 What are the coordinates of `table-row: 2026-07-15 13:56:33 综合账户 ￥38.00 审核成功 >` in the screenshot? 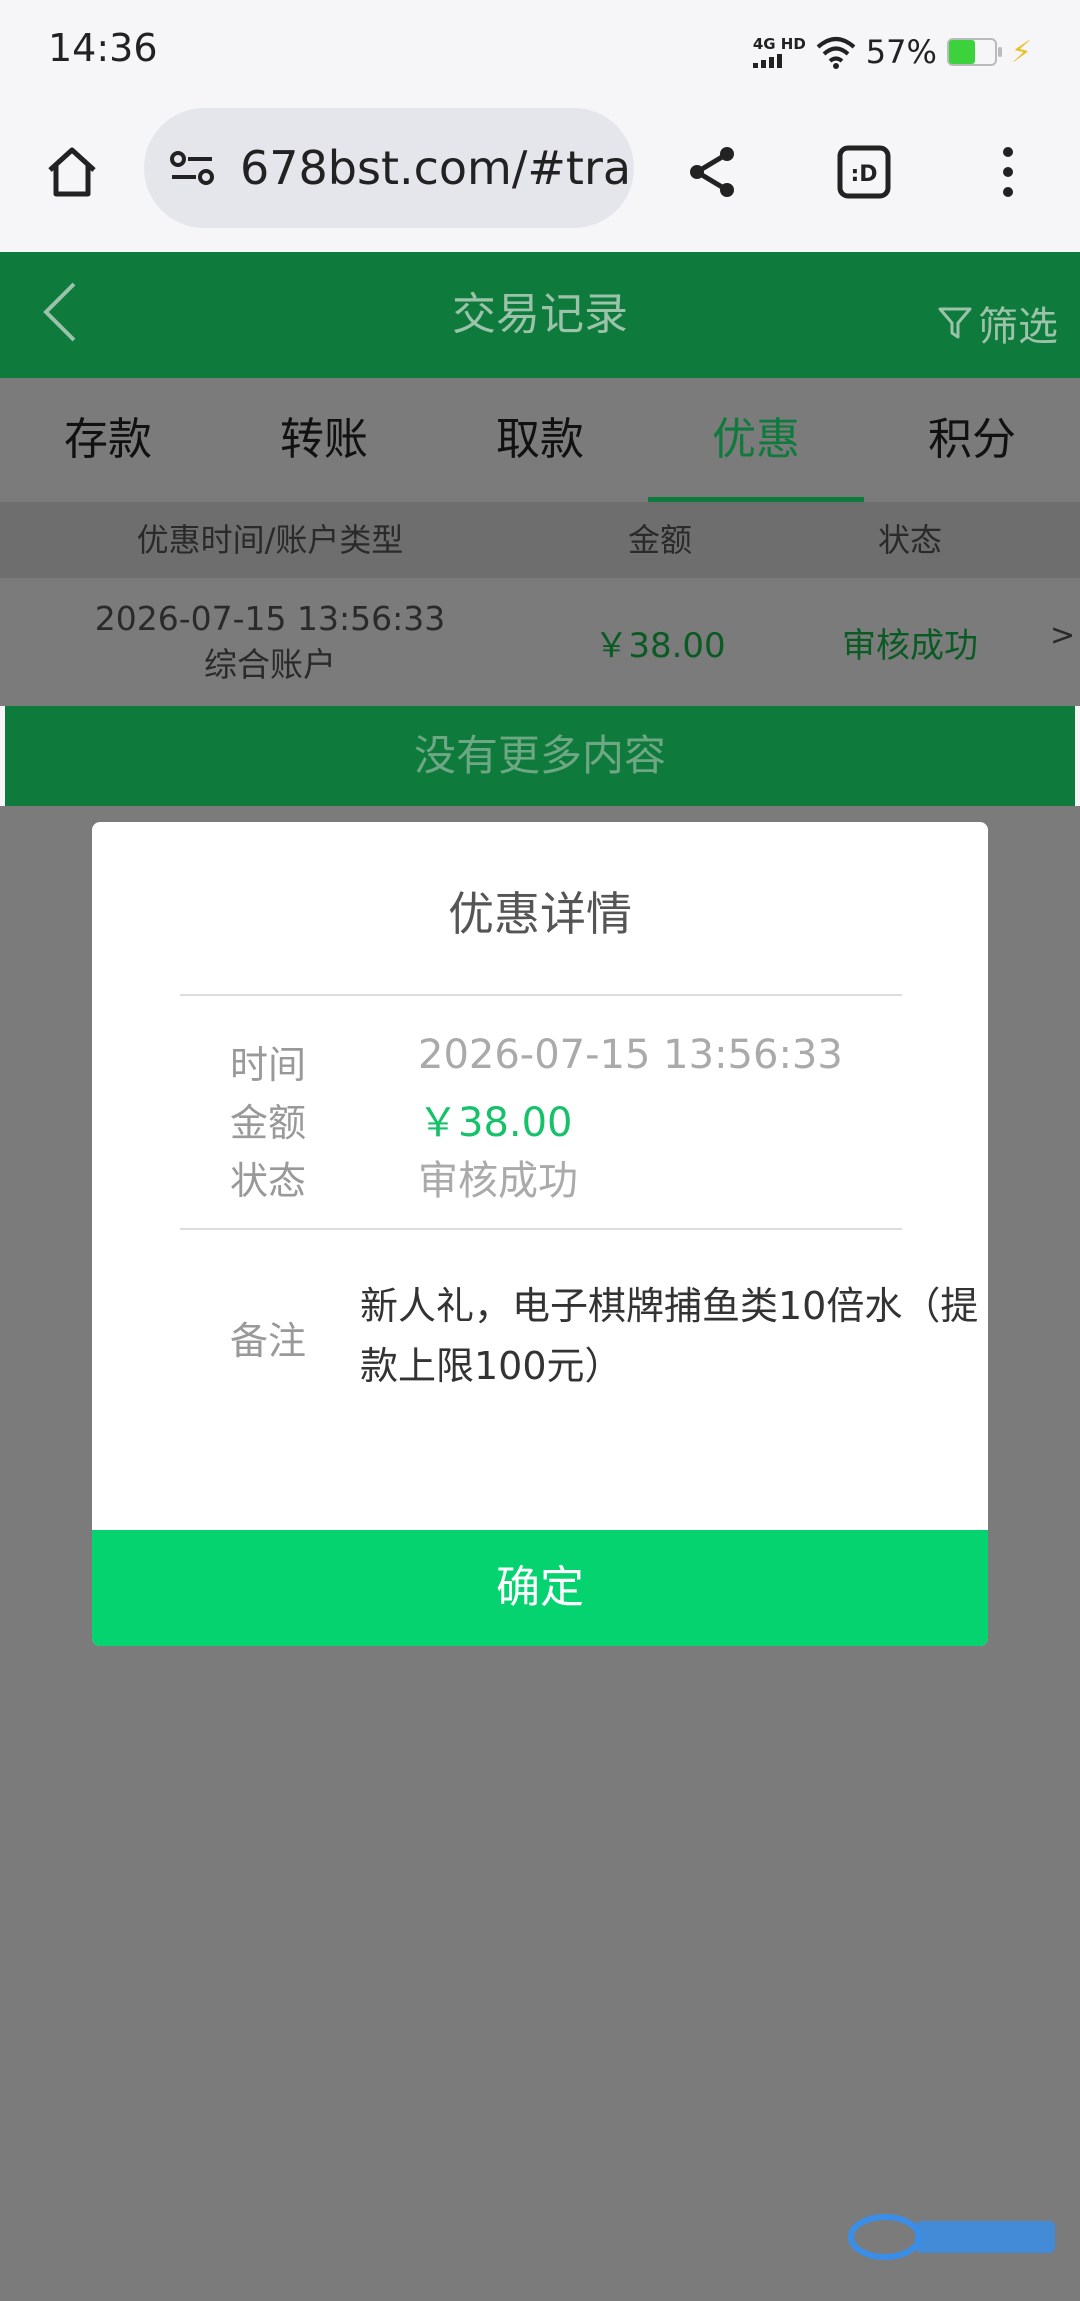 It's located at (540, 642).